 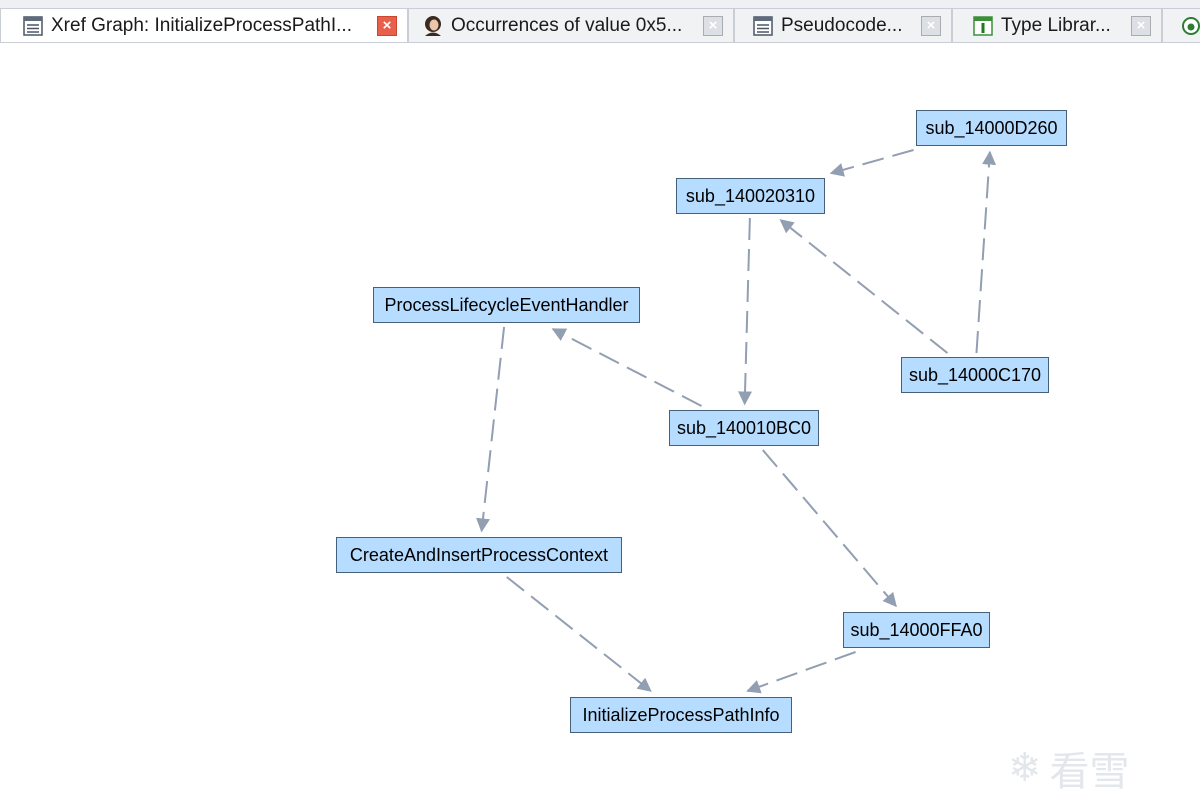 What do you see at coordinates (433, 25) in the screenshot?
I see `portrait-icon` at bounding box center [433, 25].